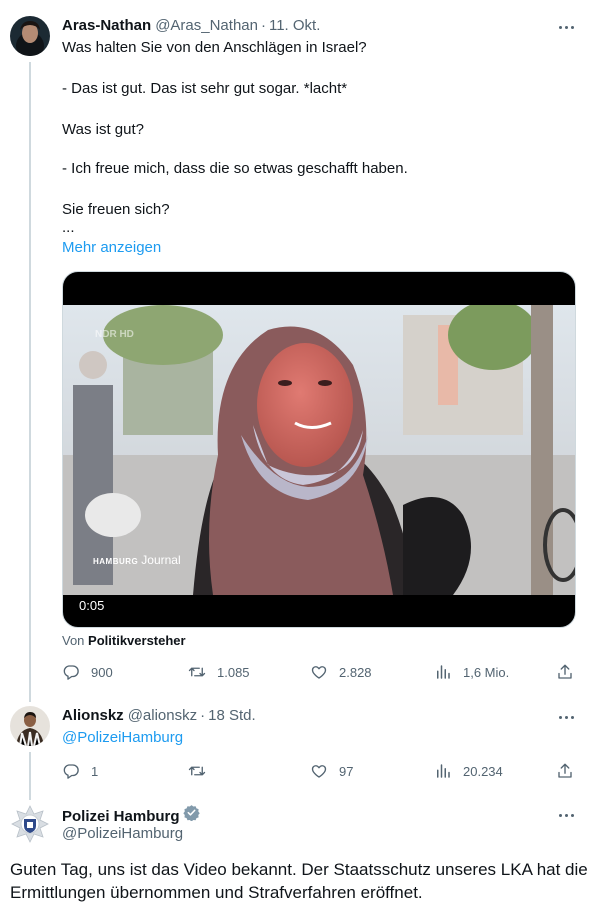 This screenshot has width=613, height=905. I want to click on tweet-header: Aras-Nathan @Aras_Nathan · 11. Okt., so click(191, 26).